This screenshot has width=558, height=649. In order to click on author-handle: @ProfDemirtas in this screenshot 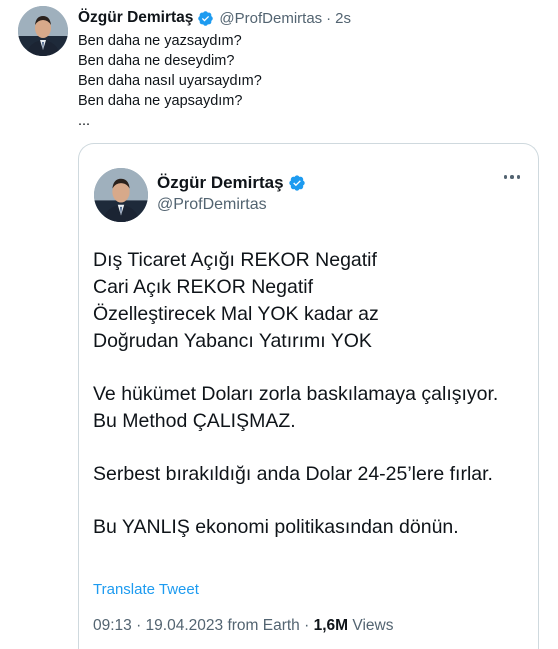, I will do `click(270, 18)`.